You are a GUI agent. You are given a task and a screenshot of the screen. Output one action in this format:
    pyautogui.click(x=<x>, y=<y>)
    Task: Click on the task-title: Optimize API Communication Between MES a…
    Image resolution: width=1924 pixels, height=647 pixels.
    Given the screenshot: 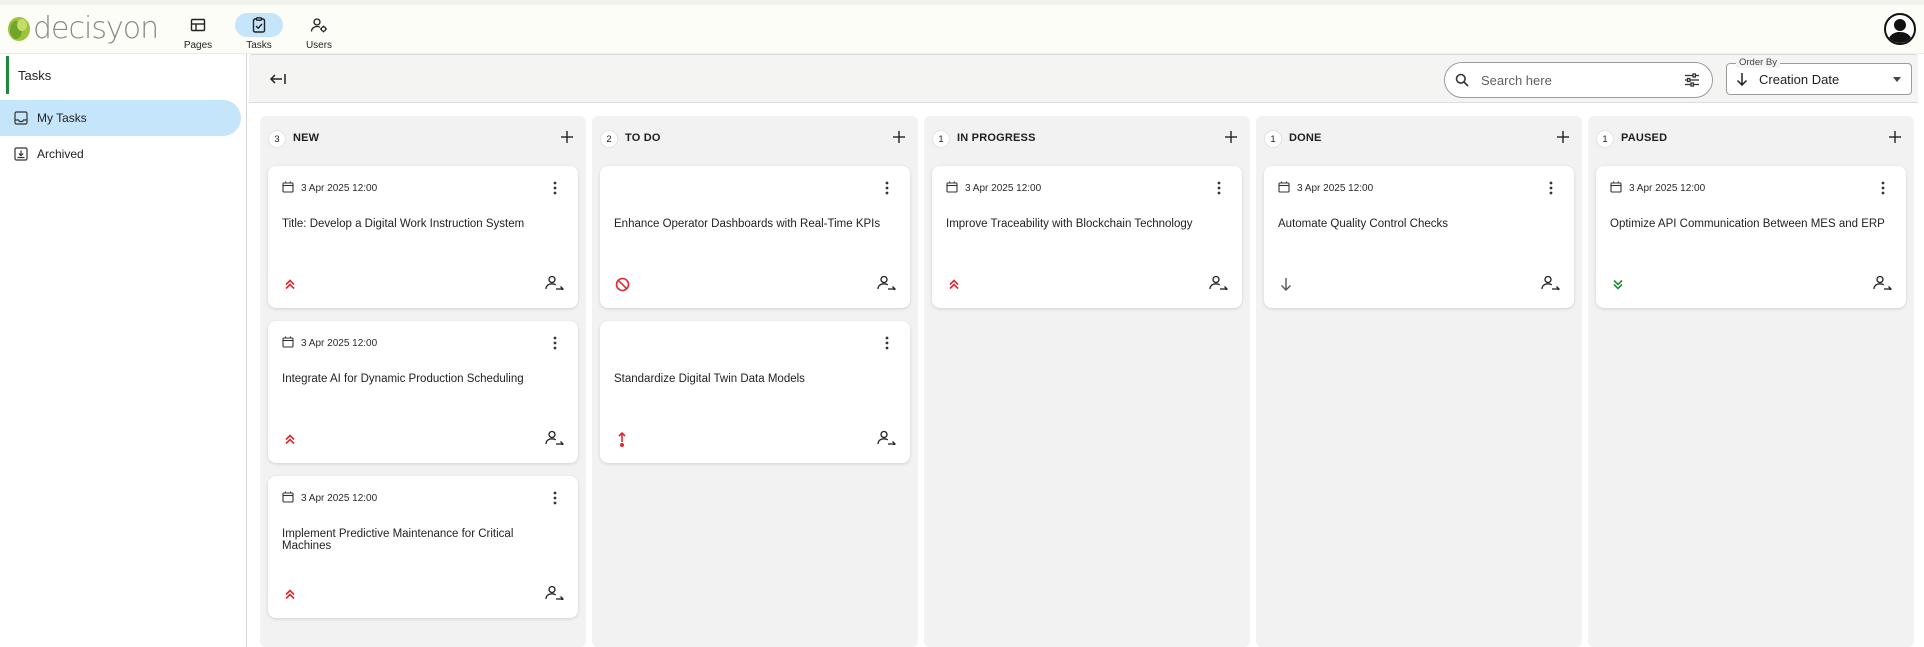 What is the action you would take?
    pyautogui.click(x=1747, y=224)
    